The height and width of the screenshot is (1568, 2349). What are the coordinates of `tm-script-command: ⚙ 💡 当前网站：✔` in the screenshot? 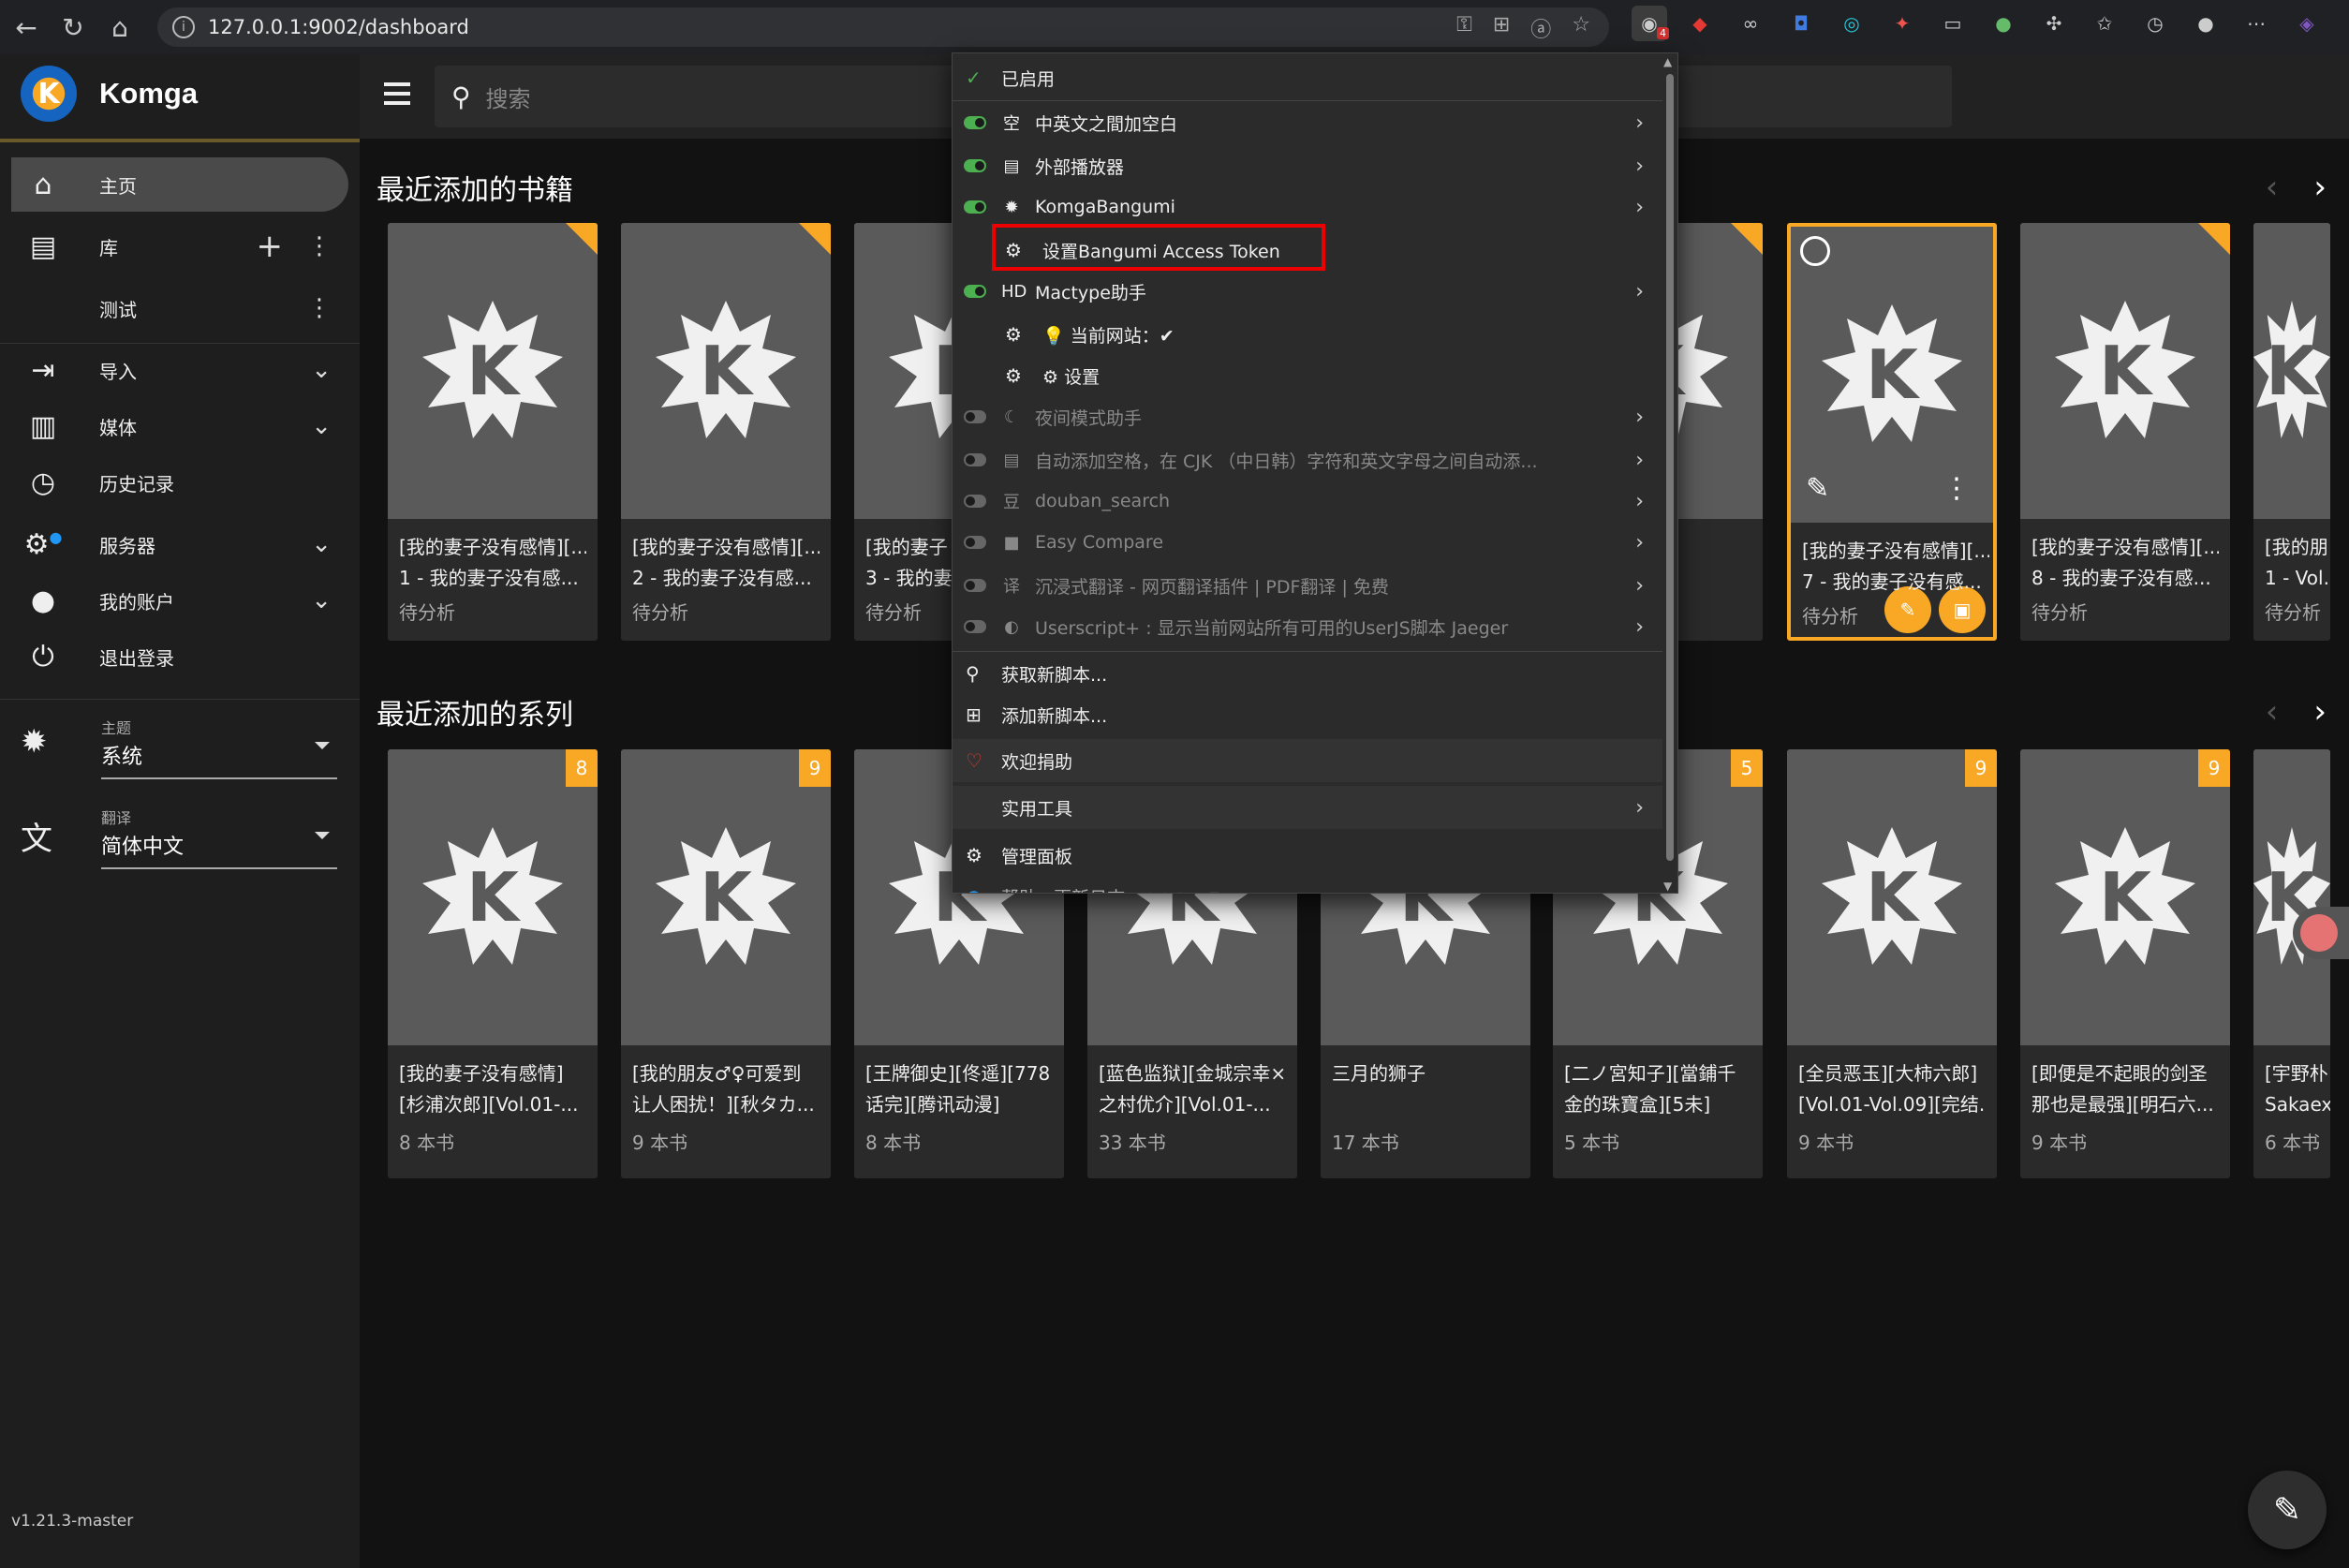 It's located at (1308, 334).